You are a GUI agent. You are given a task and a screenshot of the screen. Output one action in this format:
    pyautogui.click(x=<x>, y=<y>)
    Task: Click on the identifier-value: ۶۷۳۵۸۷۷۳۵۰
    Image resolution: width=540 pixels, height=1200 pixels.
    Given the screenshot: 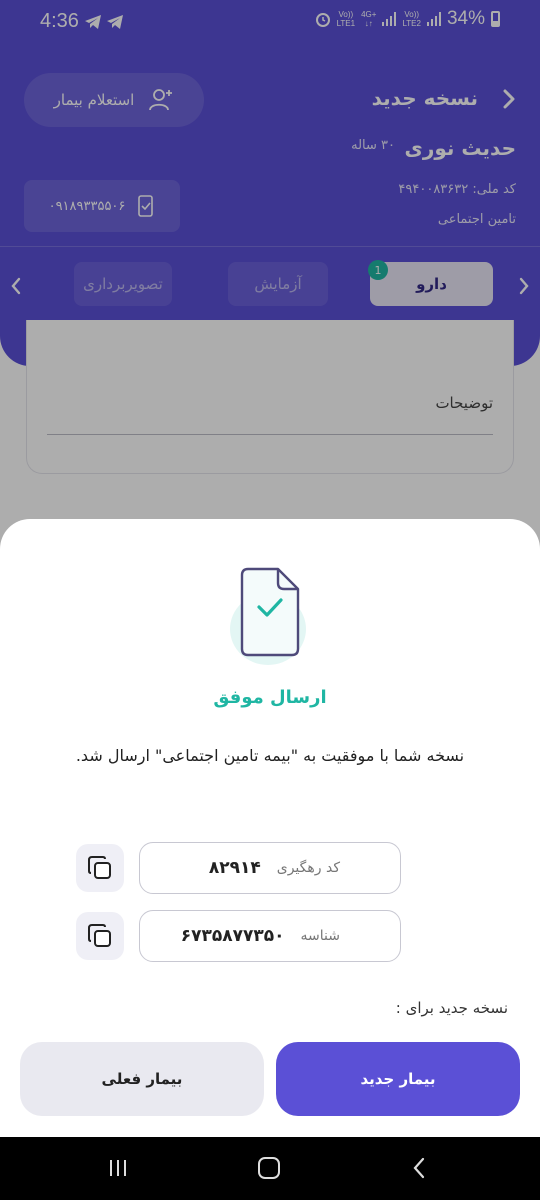 What is the action you would take?
    pyautogui.click(x=232, y=936)
    